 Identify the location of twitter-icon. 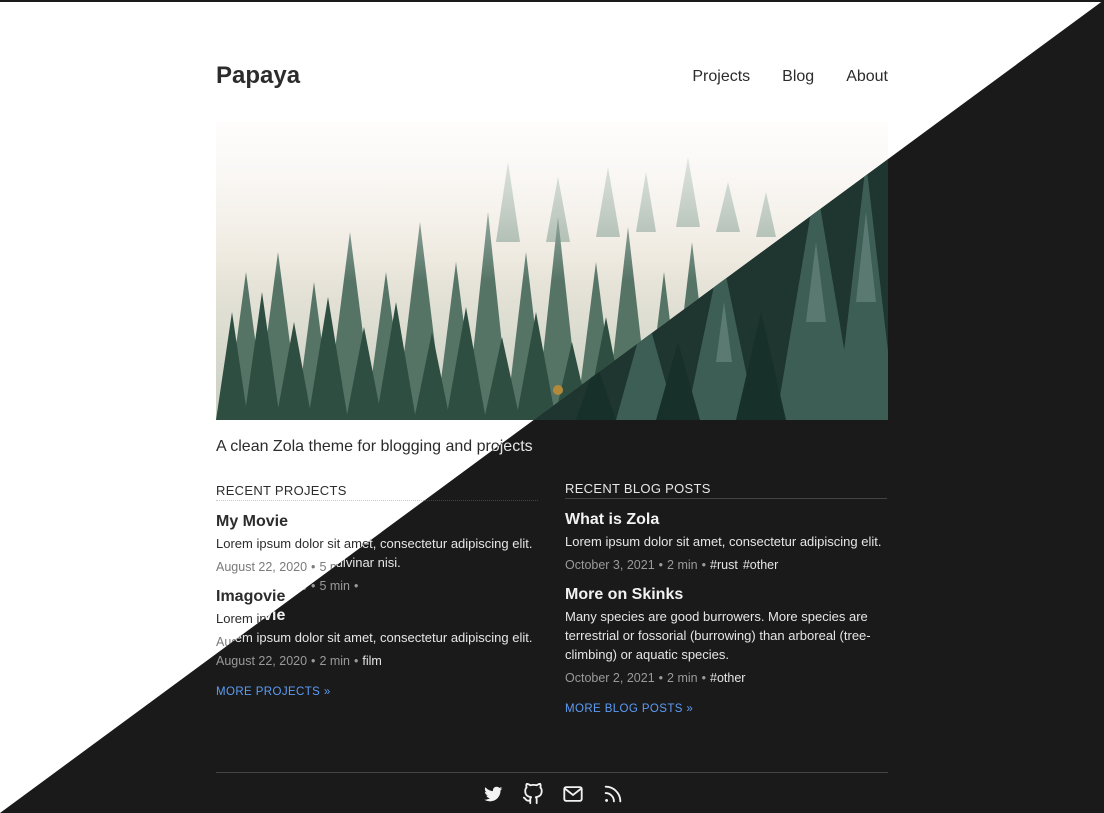
(493, 794).